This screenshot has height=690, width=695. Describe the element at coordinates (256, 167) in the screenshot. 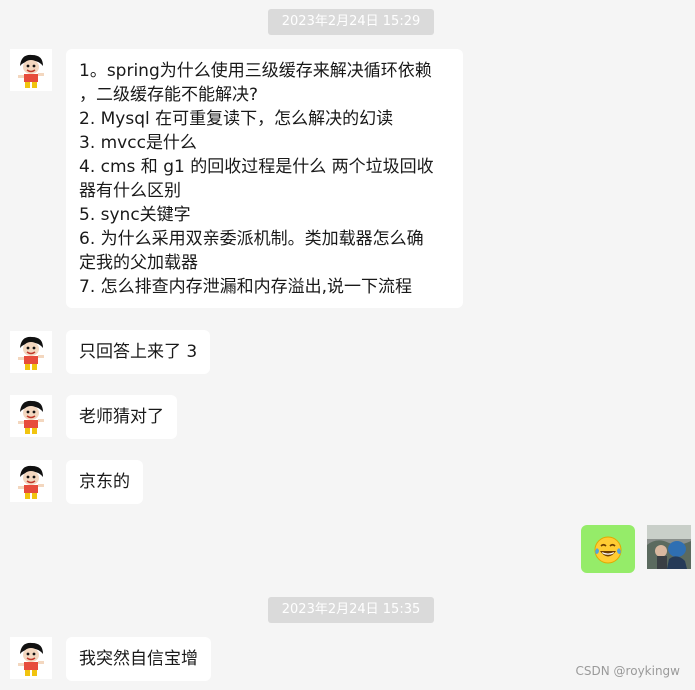

I see `message-line: 4. cms 和 g1 的回收过程是什么 两个垃圾回收` at that location.